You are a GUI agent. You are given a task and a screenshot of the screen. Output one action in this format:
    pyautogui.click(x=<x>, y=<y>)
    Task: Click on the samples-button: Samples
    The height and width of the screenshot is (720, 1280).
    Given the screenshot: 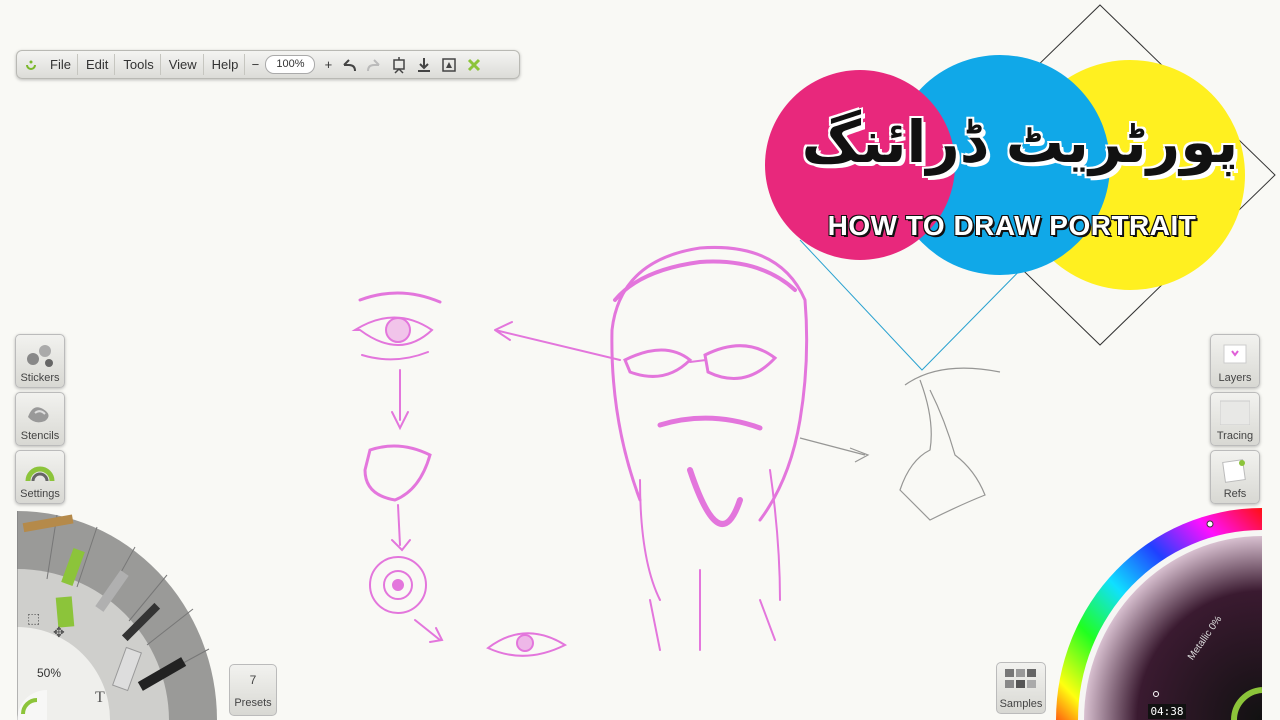 What is the action you would take?
    pyautogui.click(x=1021, y=688)
    